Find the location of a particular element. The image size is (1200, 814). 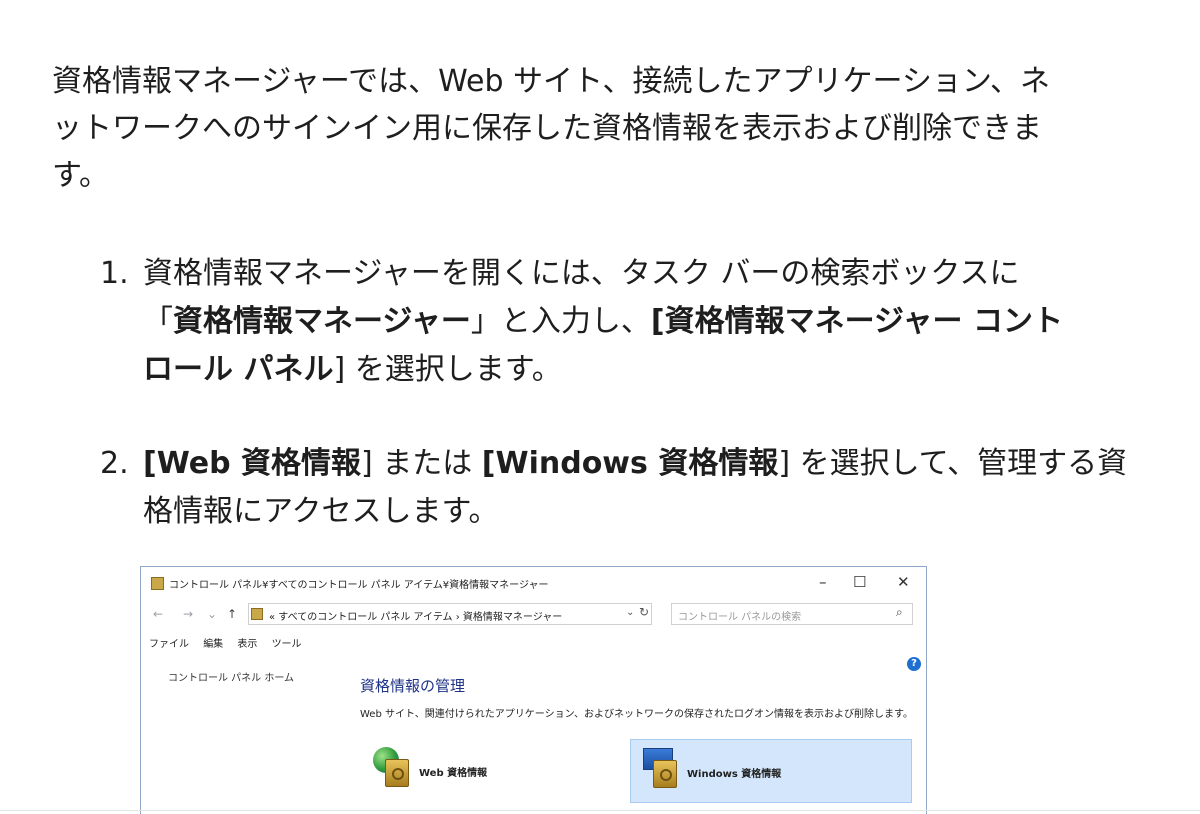

step-2-text-b: ] を選択して、管理する資 is located at coordinates (953, 463).